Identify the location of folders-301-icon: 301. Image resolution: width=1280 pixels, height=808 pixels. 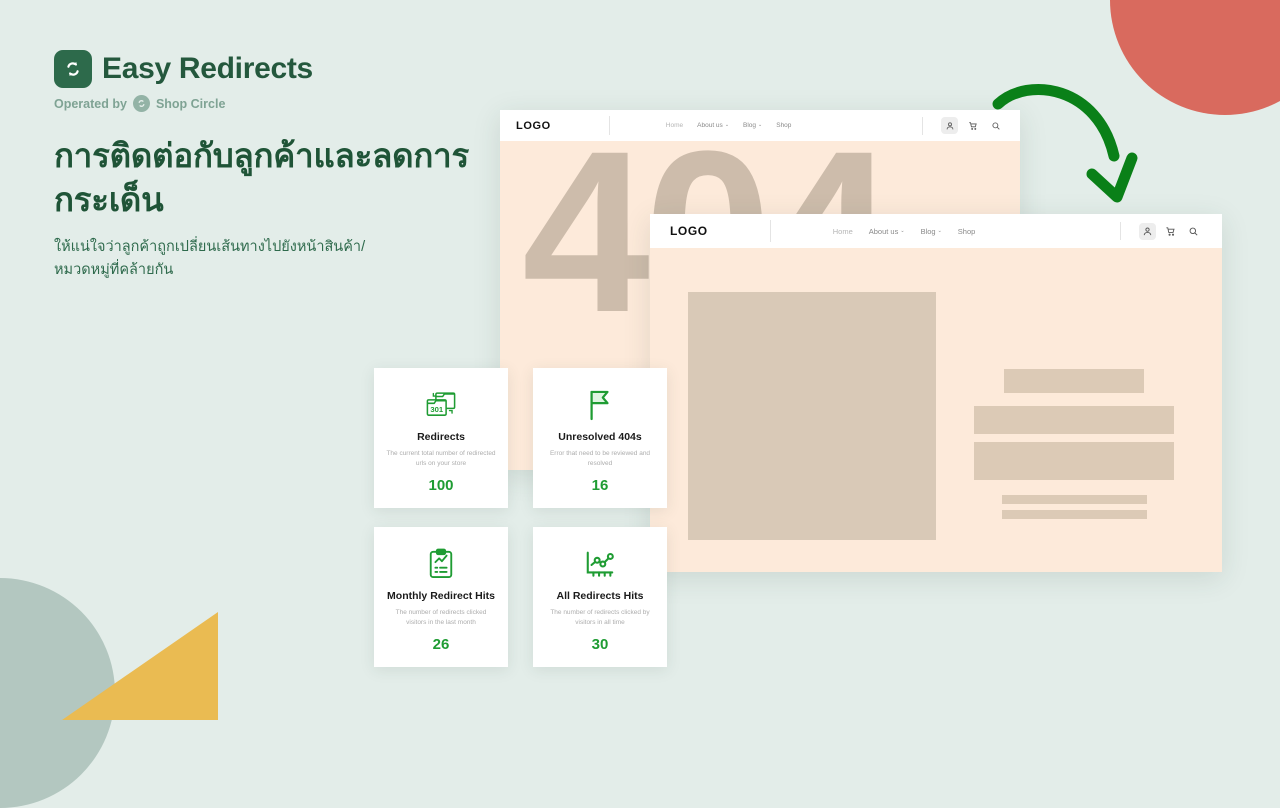
(441, 405).